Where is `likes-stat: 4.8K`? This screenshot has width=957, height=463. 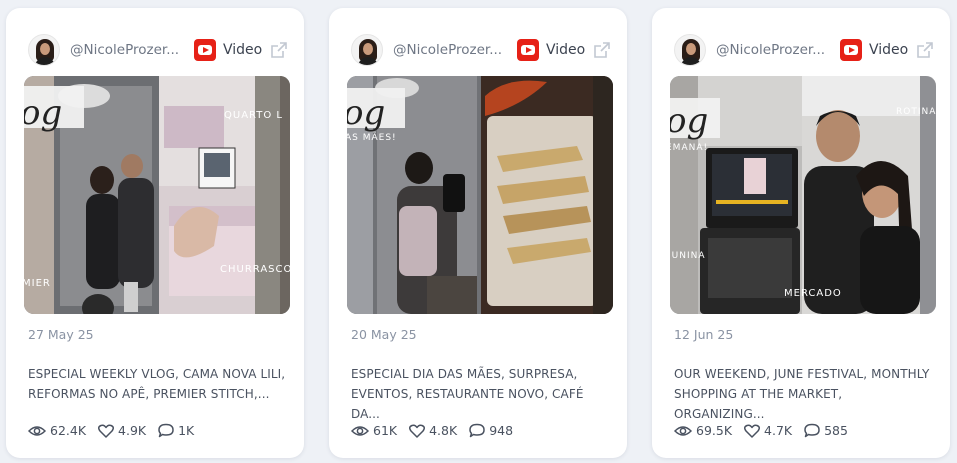
likes-stat: 4.8K is located at coordinates (433, 430).